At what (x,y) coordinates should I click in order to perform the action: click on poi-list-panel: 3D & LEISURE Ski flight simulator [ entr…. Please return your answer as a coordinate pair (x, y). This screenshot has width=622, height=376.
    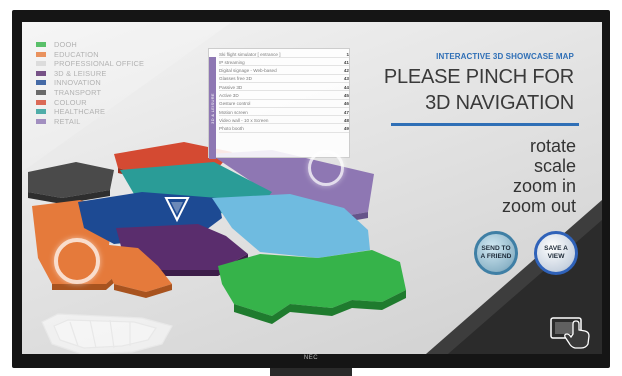
    Looking at the image, I should click on (279, 103).